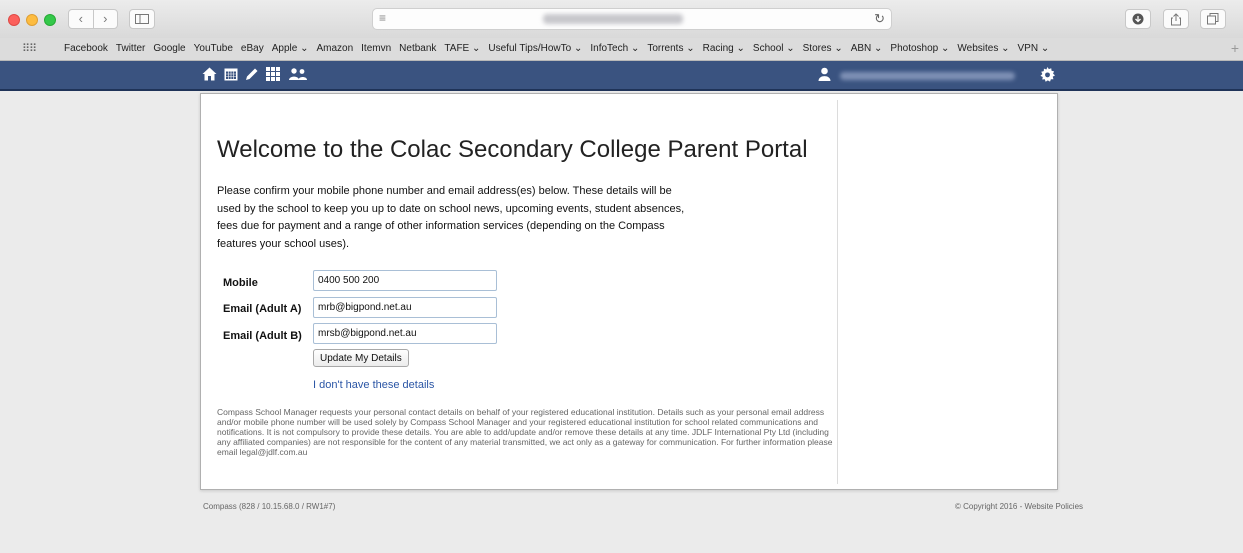 This screenshot has height=553, width=1243. What do you see at coordinates (290, 48) in the screenshot?
I see `bookmark-item: Apple ⌄` at bounding box center [290, 48].